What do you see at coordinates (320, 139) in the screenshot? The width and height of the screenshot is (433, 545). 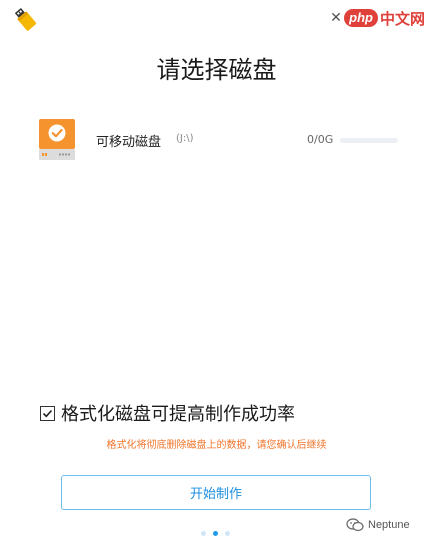 I see `disk-capacity: 0/0G` at bounding box center [320, 139].